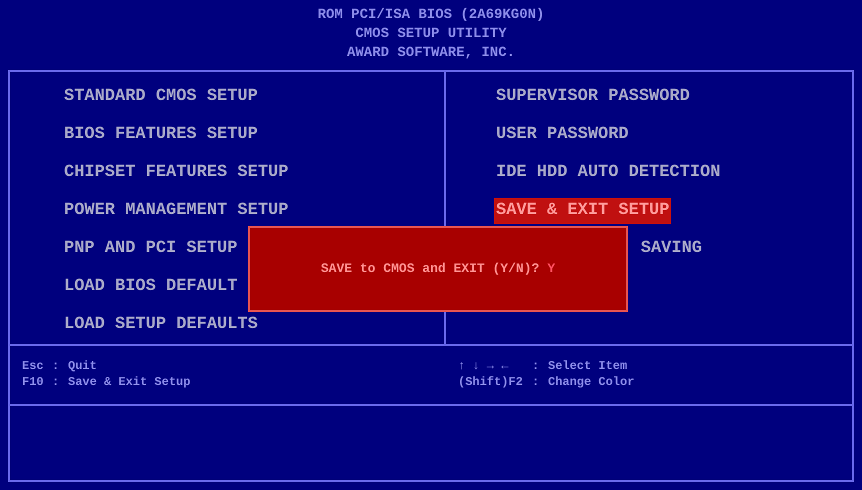 The image size is (862, 490). Describe the element at coordinates (671, 249) in the screenshot. I see `menu-item: SAVING` at that location.